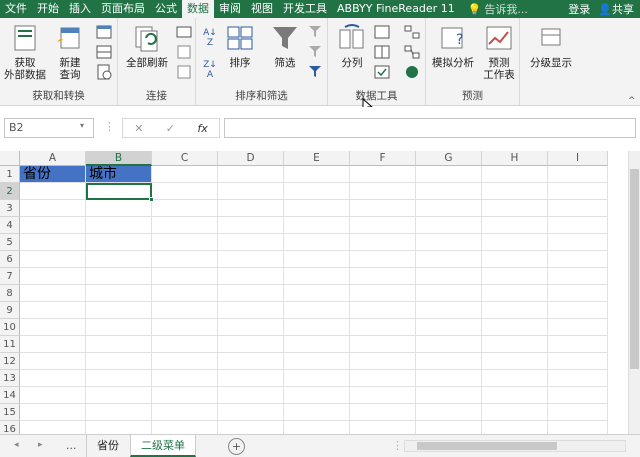  I want to click on get-external-data-button: 获取 外部数据, so click(25, 52).